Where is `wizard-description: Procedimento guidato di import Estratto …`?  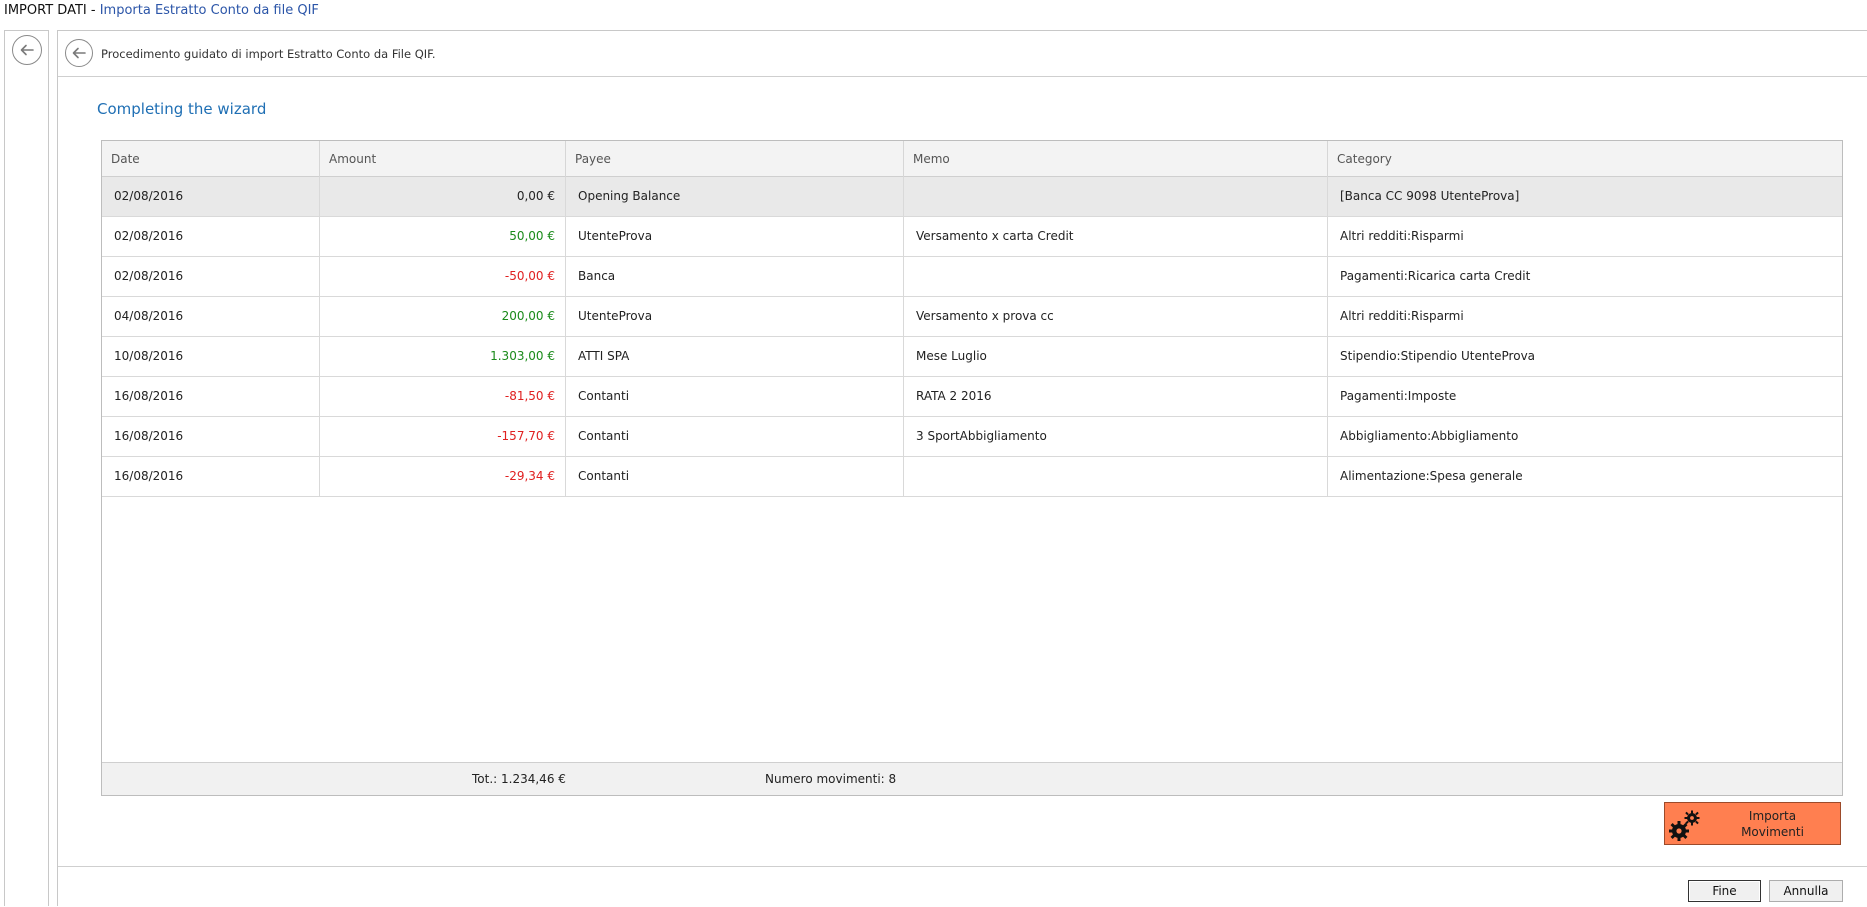
wizard-description: Procedimento guidato di import Estratto … is located at coordinates (268, 54).